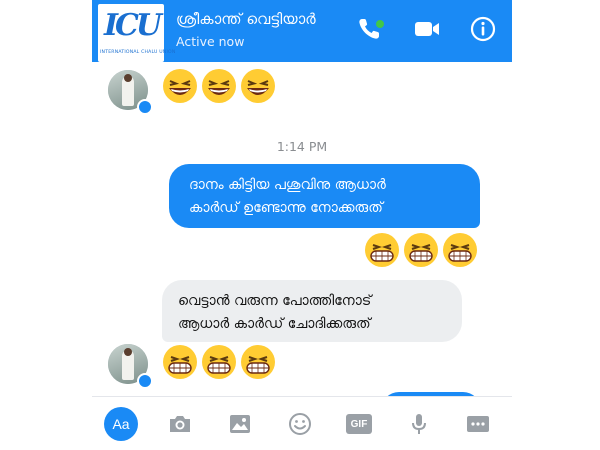 This screenshot has height=450, width=600. Describe the element at coordinates (246, 19) in the screenshot. I see `contact-name: ശ്രീകാന്ത് വെട്ടിയാർ` at that location.